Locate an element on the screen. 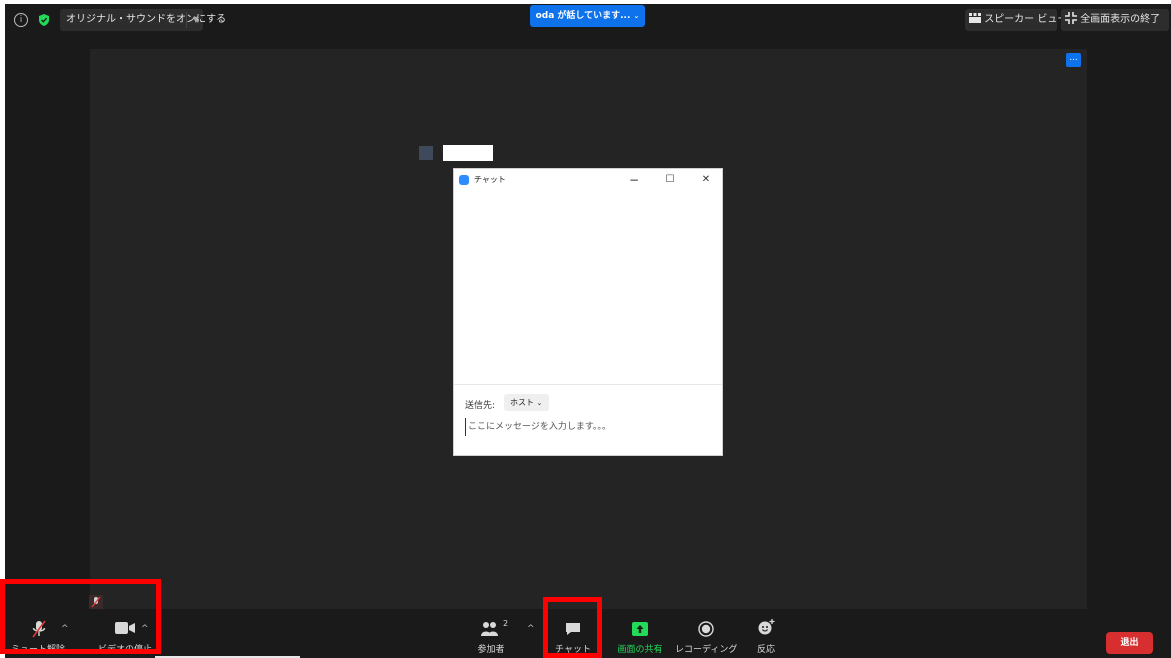 Image resolution: width=1171 pixels, height=658 pixels. chat-button: チャット is located at coordinates (573, 634).